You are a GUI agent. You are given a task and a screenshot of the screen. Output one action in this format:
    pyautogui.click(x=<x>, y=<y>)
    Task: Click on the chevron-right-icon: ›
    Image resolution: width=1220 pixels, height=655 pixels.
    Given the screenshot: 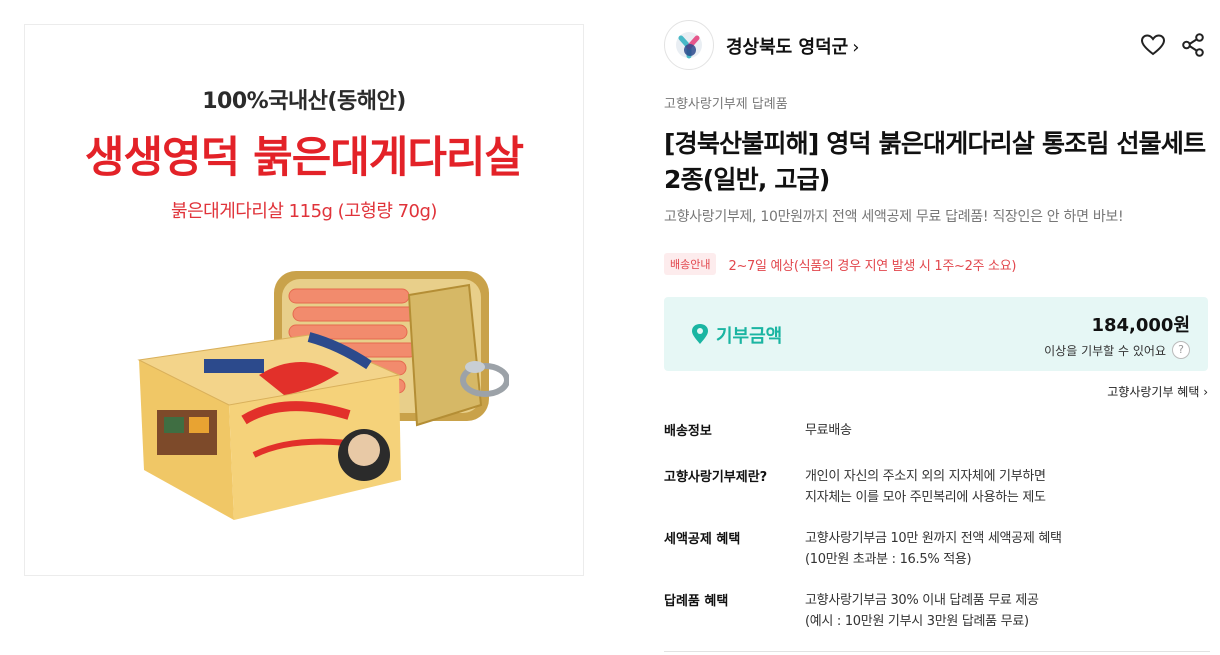 What is the action you would take?
    pyautogui.click(x=856, y=47)
    